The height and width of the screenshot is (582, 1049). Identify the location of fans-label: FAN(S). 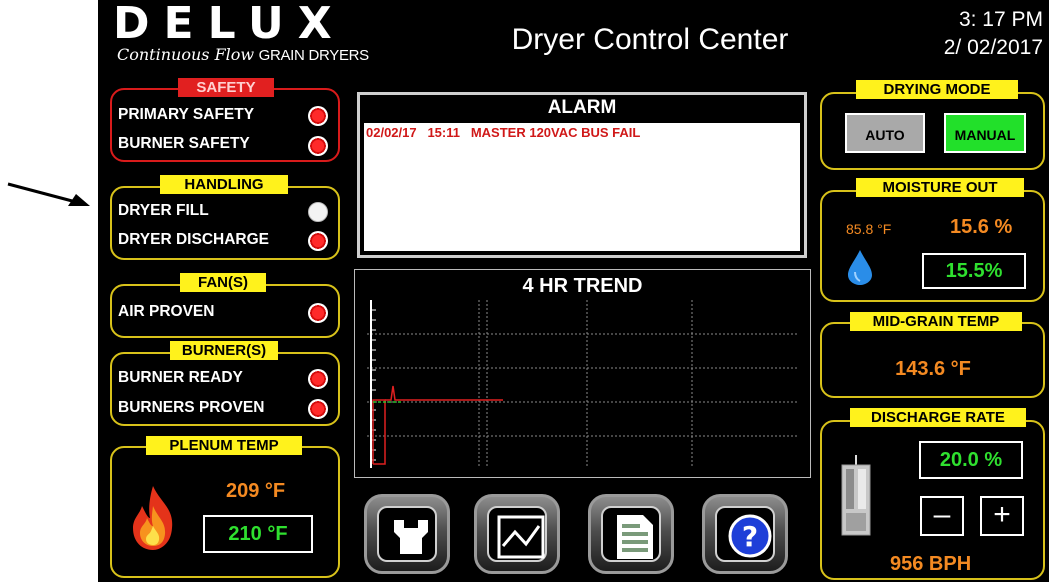
(223, 282).